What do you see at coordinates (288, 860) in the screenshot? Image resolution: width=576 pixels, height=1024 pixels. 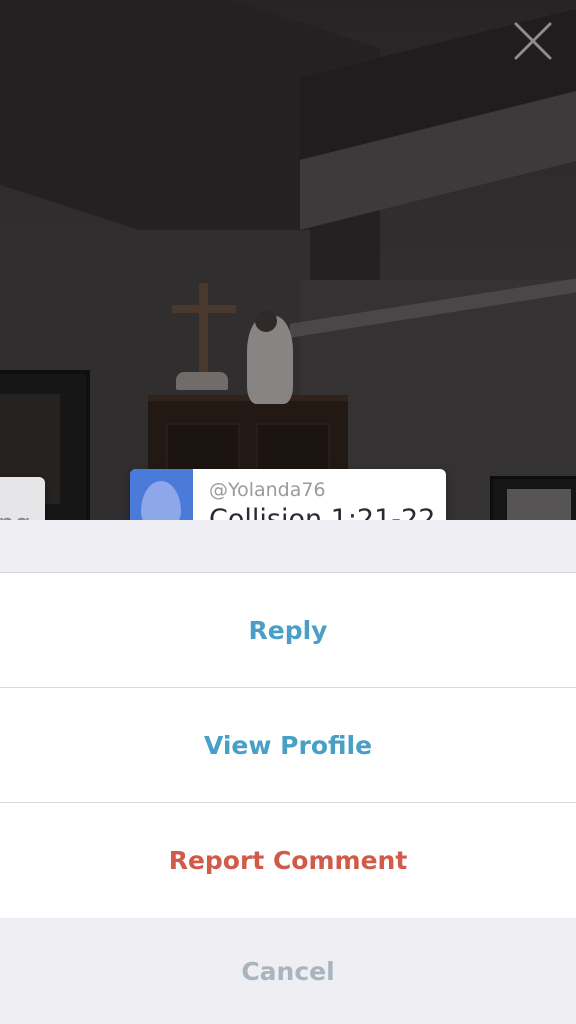 I see `report-comment-button: Report Comment` at bounding box center [288, 860].